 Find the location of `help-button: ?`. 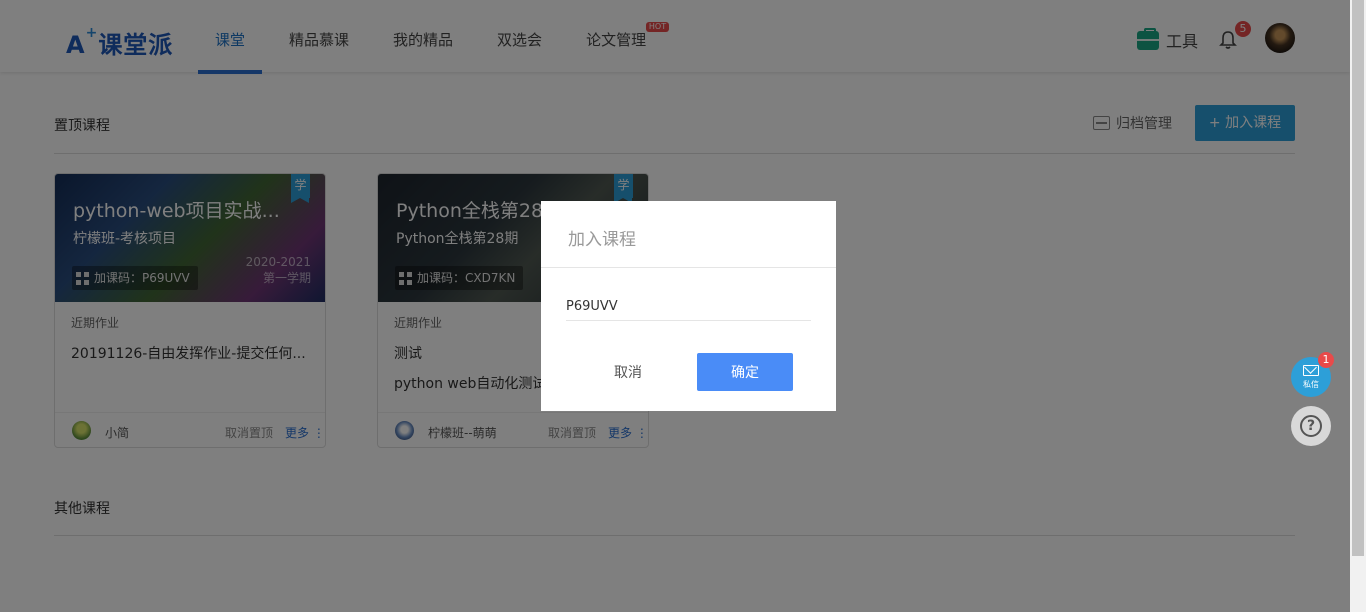

help-button: ? is located at coordinates (1311, 426).